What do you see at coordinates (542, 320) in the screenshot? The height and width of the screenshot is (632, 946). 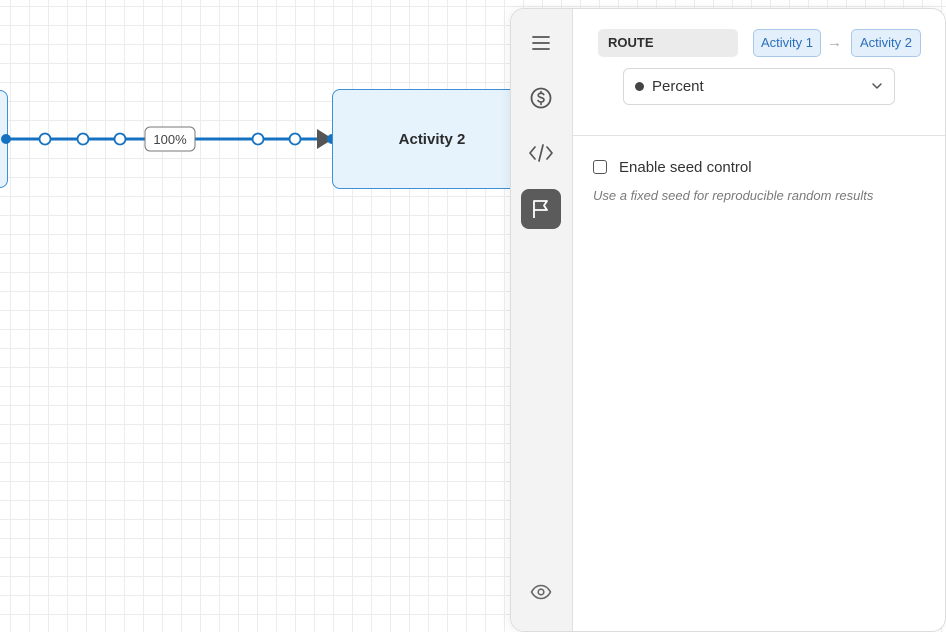 I see `panel-icon-rail` at bounding box center [542, 320].